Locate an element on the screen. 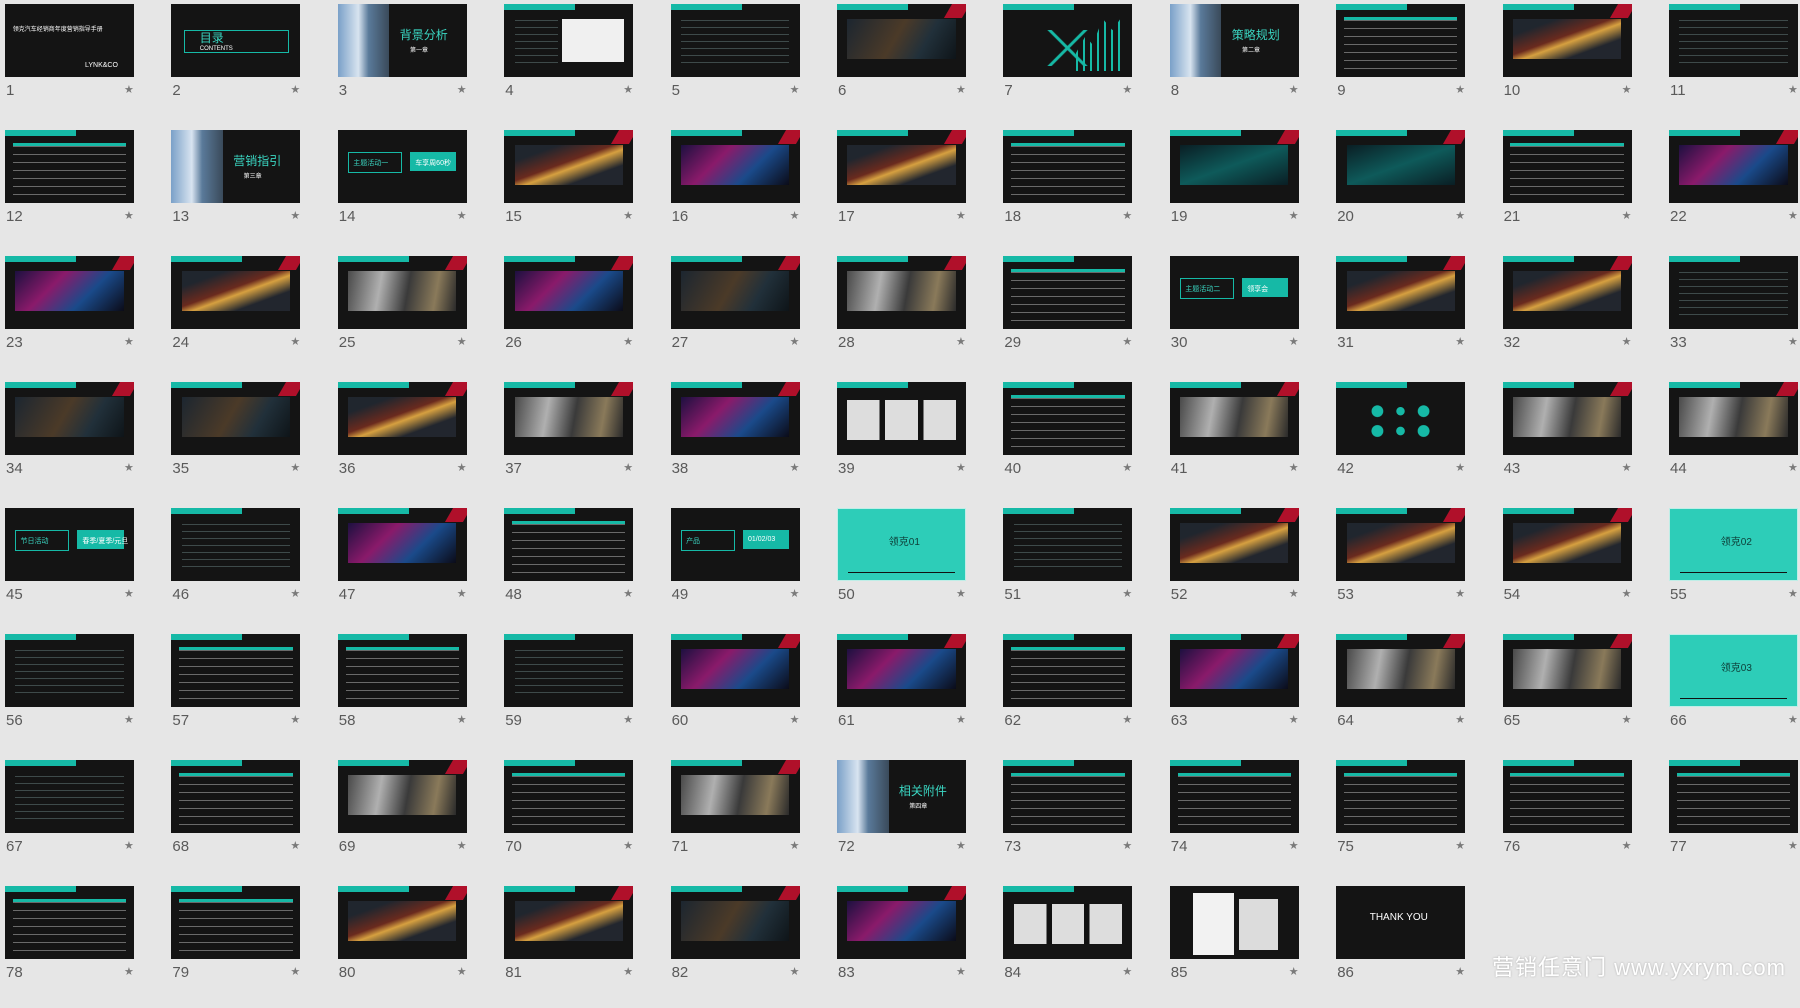  slide-thumbnail: 领克02 is located at coordinates (1733, 544).